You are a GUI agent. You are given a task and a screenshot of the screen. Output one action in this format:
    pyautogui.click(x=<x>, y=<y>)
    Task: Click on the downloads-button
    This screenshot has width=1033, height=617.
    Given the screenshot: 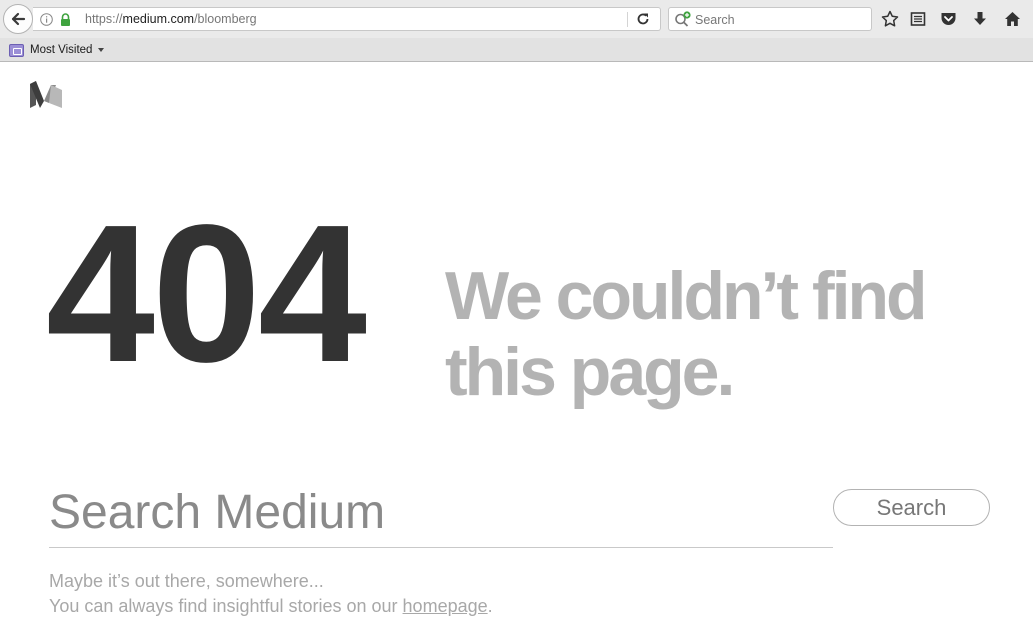 What is the action you would take?
    pyautogui.click(x=980, y=19)
    